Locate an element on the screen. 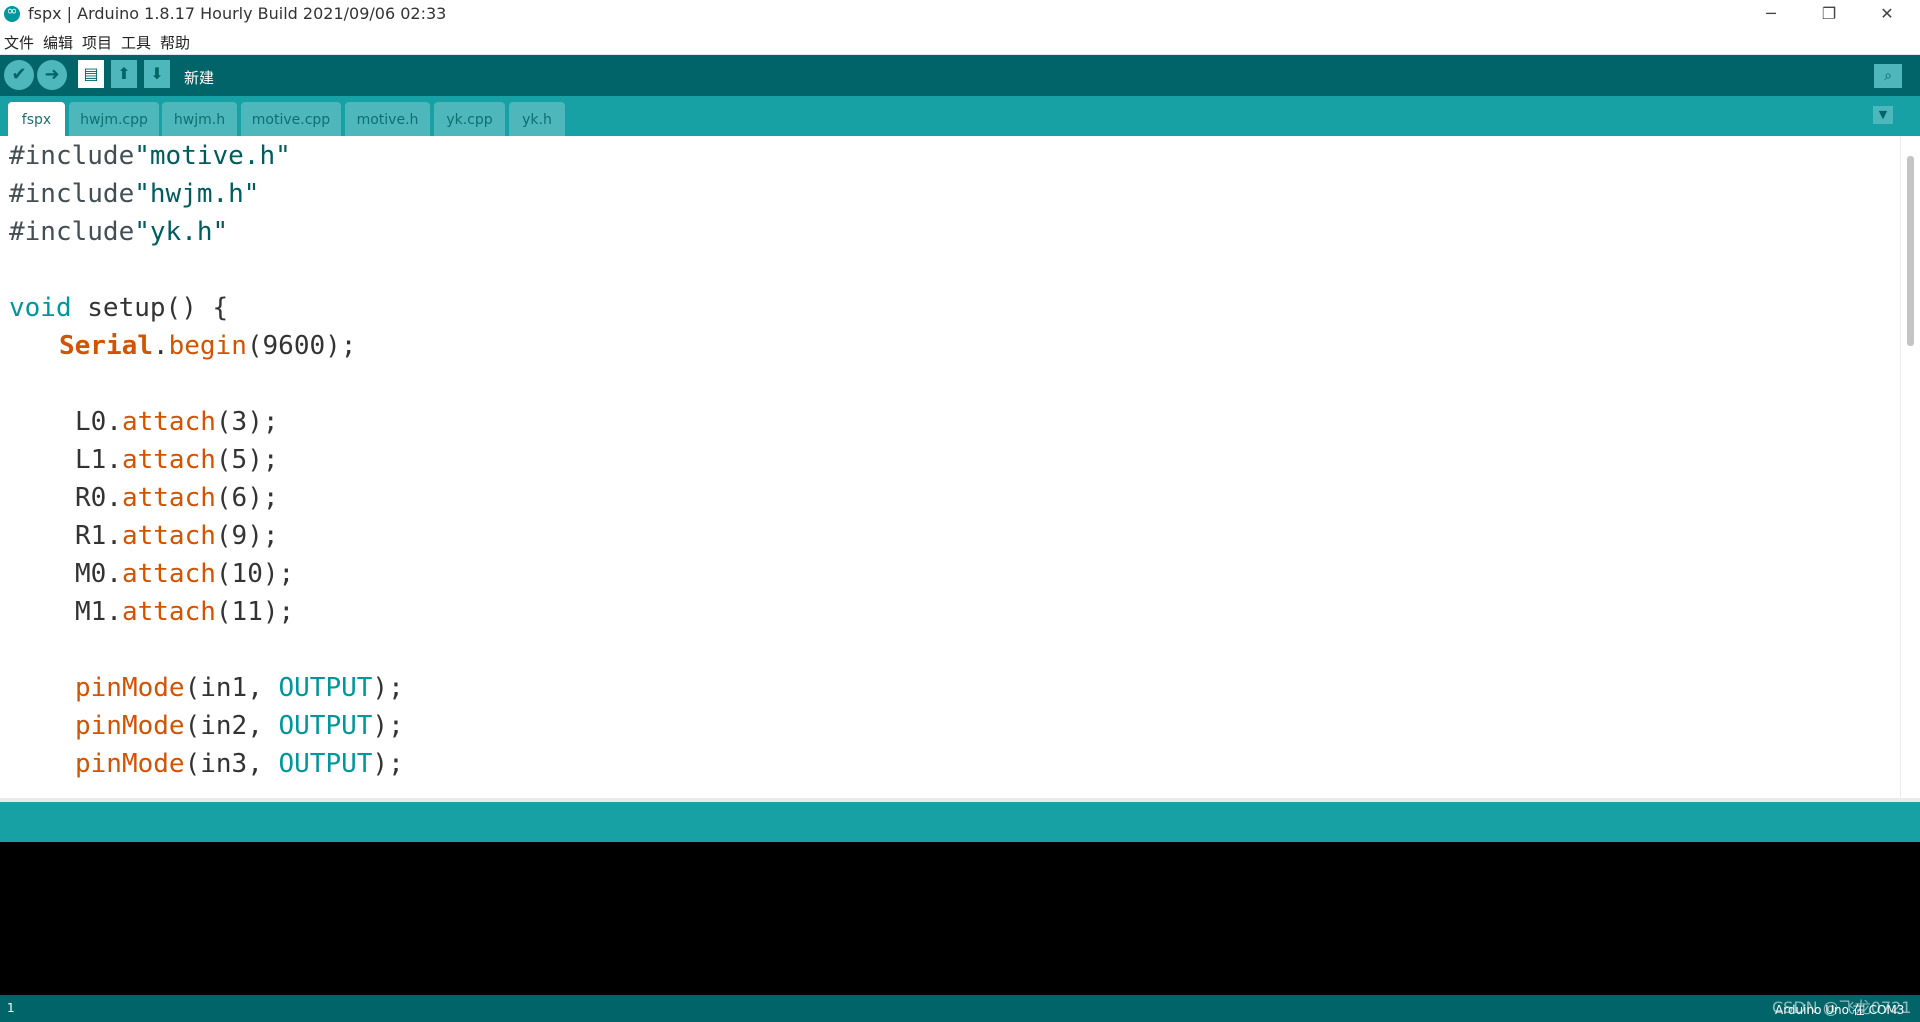  code-token: R1. is located at coordinates (98, 536).